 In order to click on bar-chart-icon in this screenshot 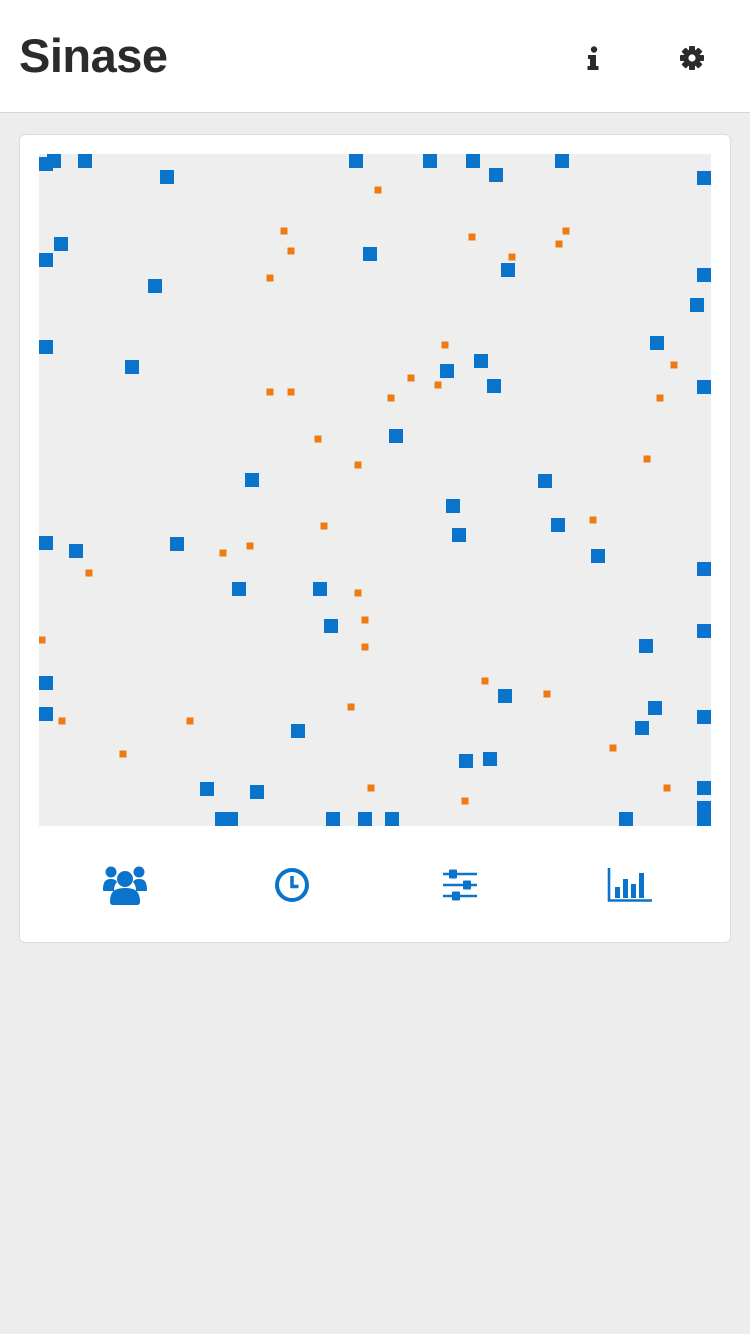, I will do `click(629, 885)`.